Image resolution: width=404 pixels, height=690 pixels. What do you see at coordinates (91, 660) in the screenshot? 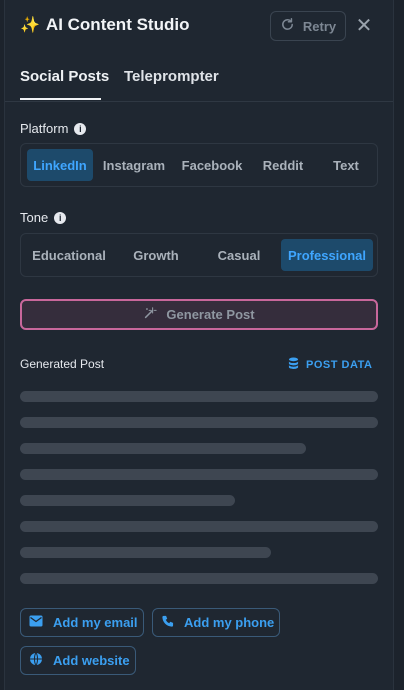
I see `add-website-label: Add website` at bounding box center [91, 660].